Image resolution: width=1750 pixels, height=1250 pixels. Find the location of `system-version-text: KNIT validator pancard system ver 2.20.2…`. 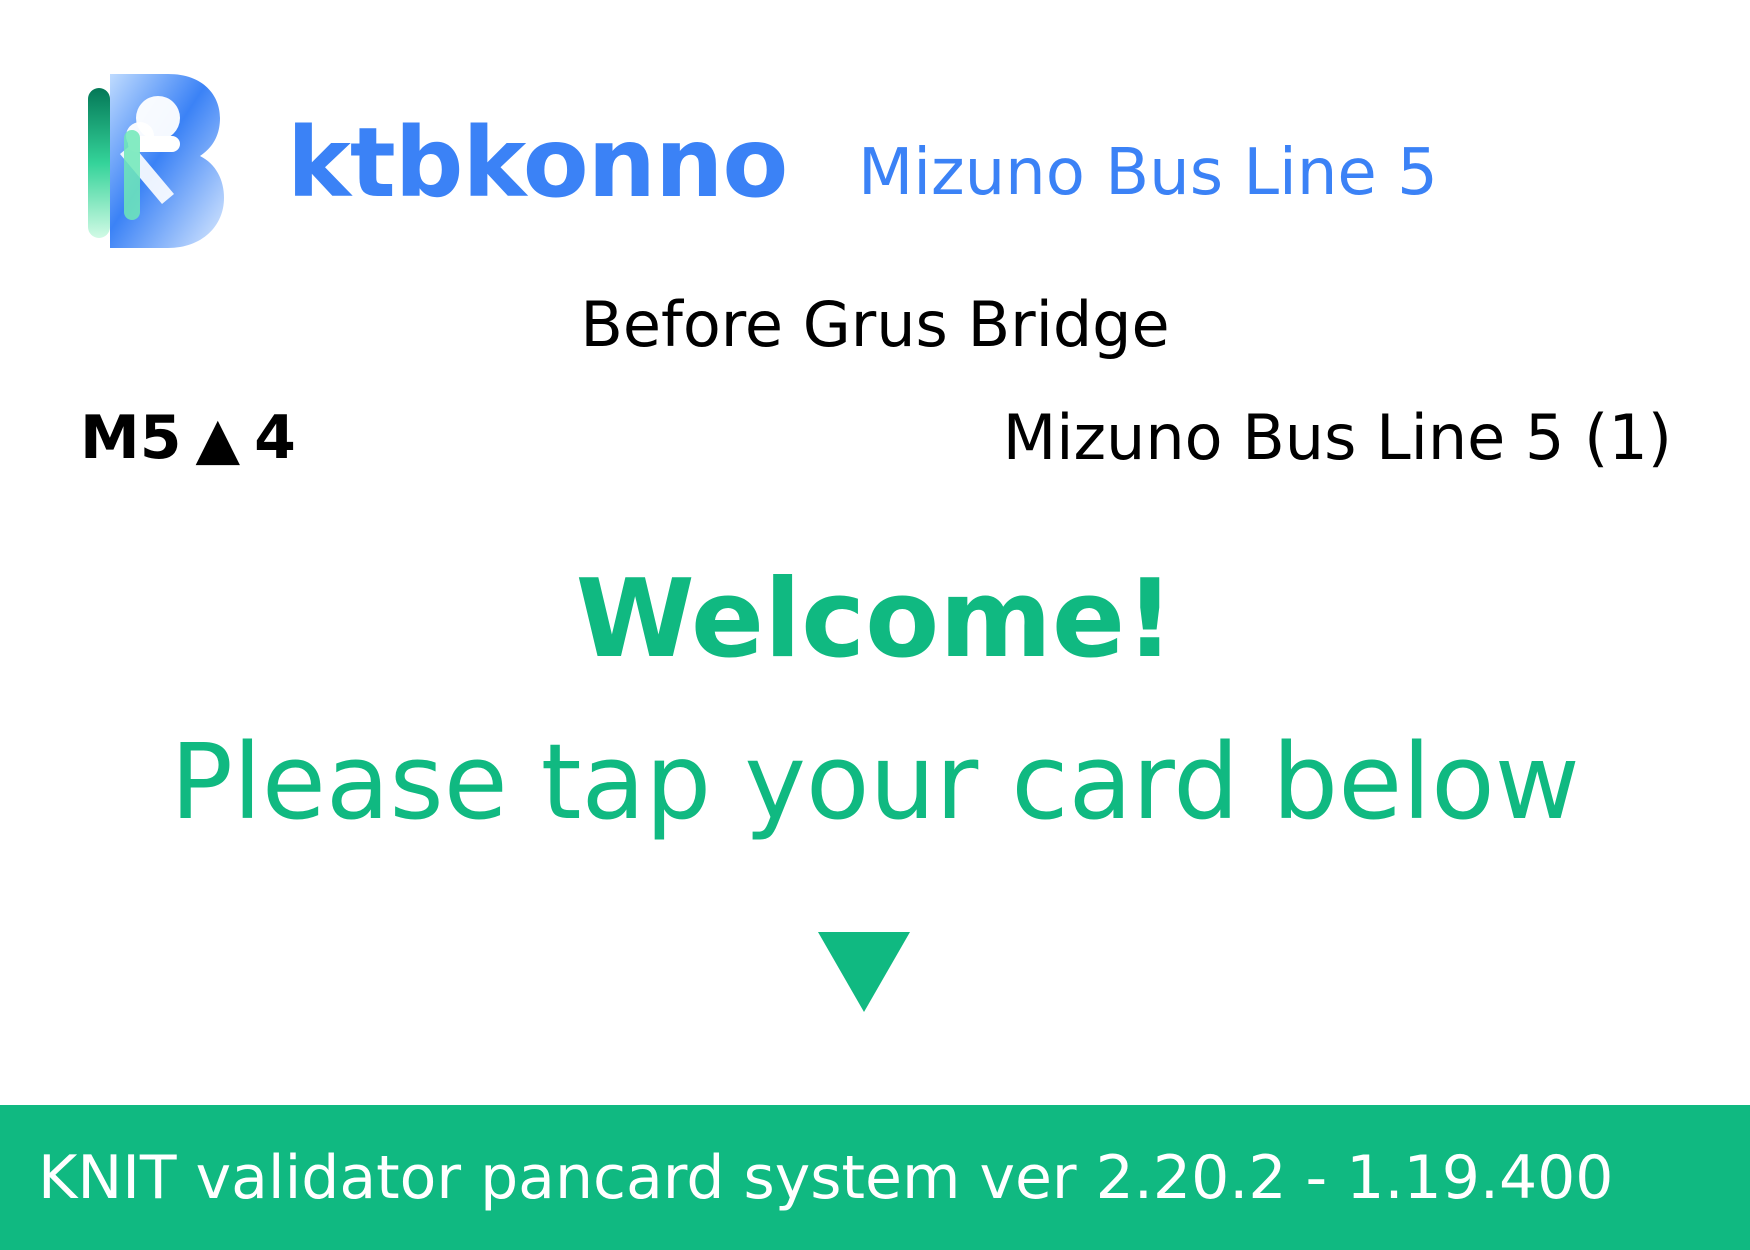

system-version-text: KNIT validator pancard system ver 2.20.2… is located at coordinates (826, 1178).